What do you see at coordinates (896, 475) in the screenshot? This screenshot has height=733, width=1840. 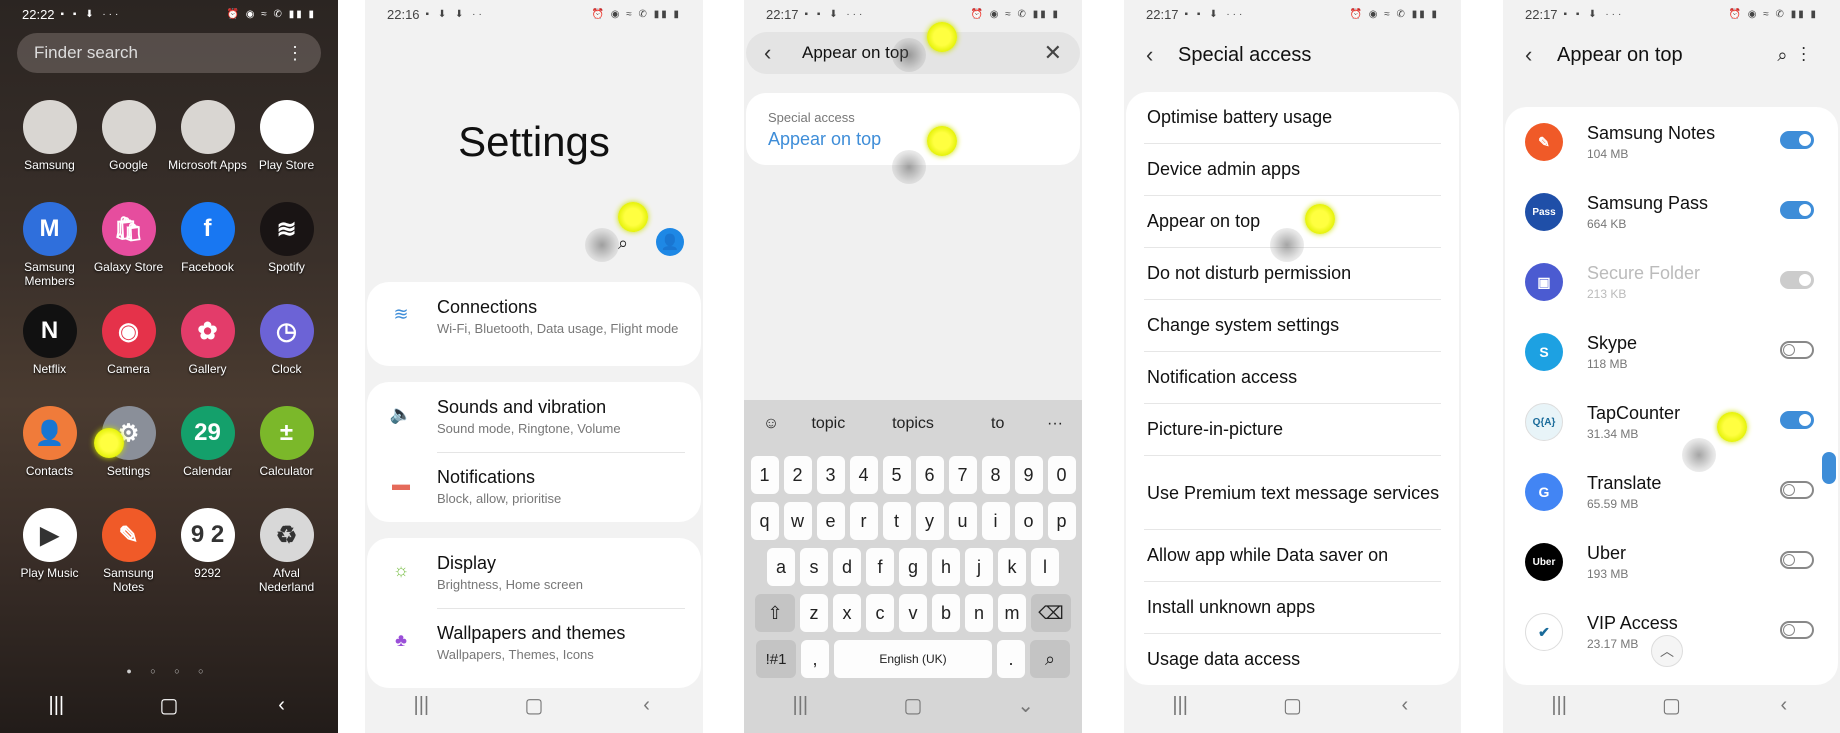 I see `key-5: 5` at bounding box center [896, 475].